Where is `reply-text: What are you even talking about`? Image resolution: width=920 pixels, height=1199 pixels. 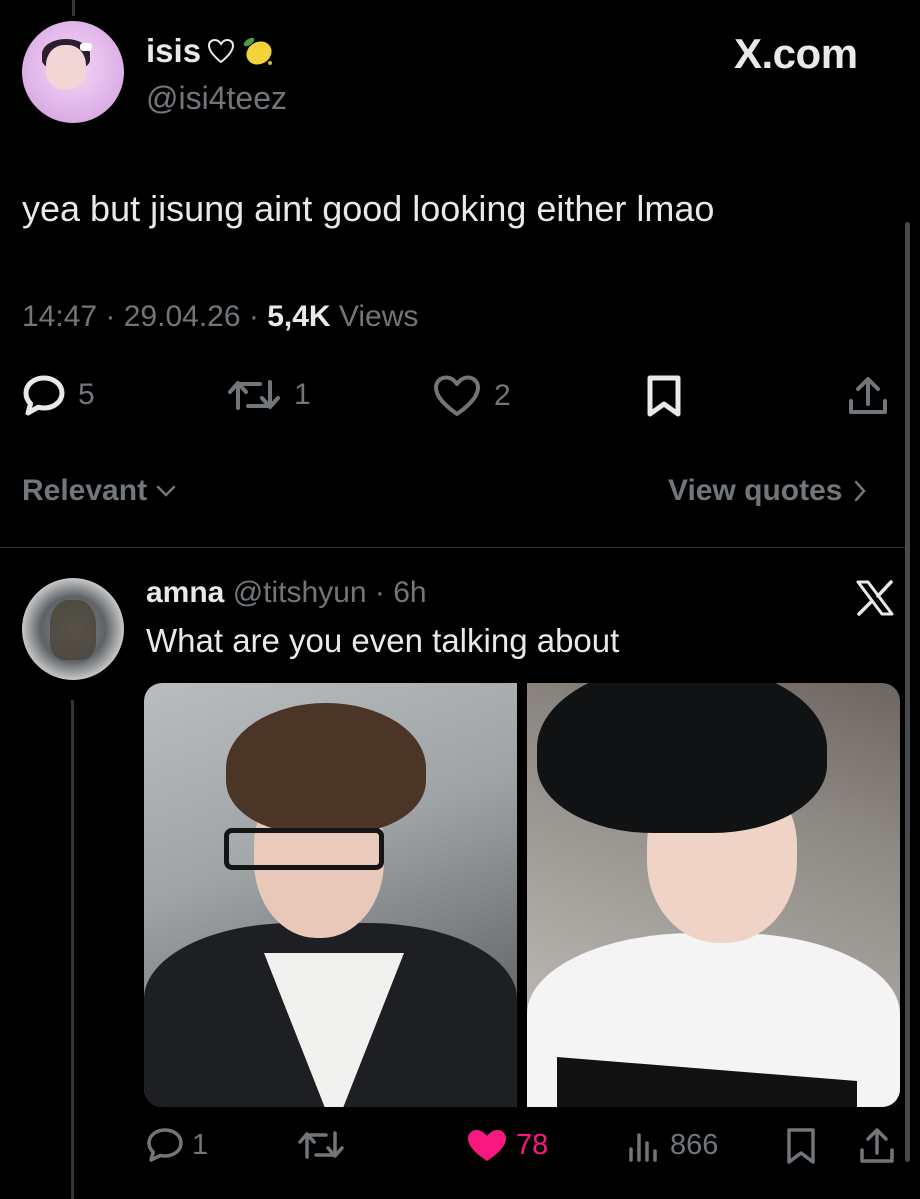 reply-text: What are you even talking about is located at coordinates (383, 640).